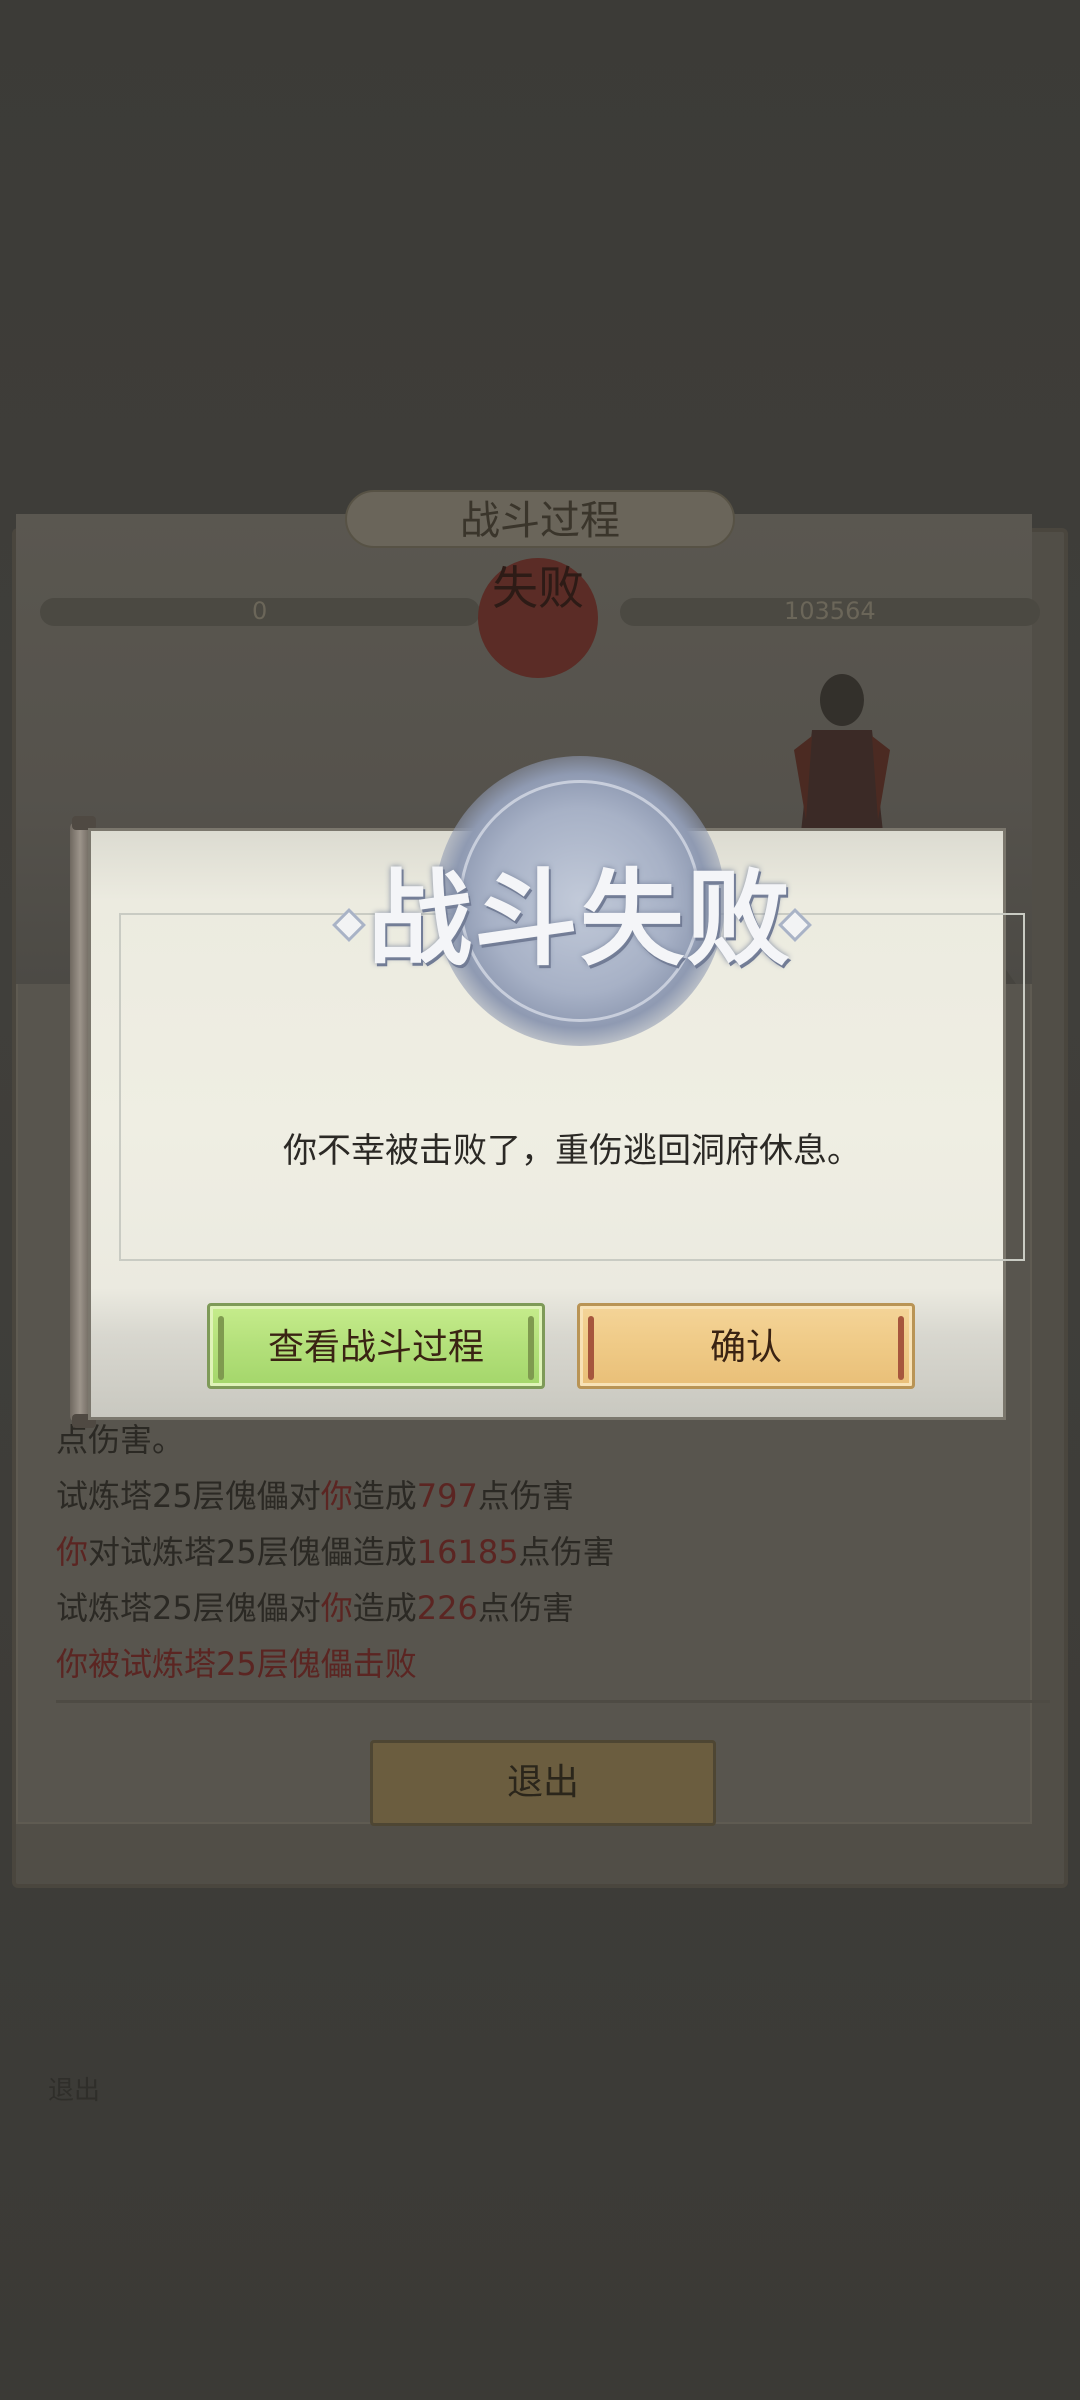 This screenshot has width=1080, height=2400. What do you see at coordinates (553, 1701) in the screenshot?
I see `log-divider` at bounding box center [553, 1701].